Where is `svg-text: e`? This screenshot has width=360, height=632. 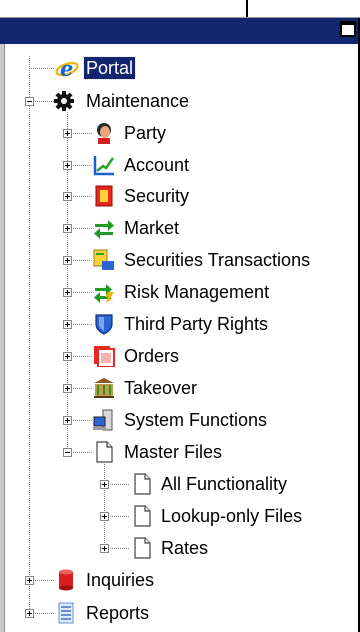 svg-text: e is located at coordinates (66, 69).